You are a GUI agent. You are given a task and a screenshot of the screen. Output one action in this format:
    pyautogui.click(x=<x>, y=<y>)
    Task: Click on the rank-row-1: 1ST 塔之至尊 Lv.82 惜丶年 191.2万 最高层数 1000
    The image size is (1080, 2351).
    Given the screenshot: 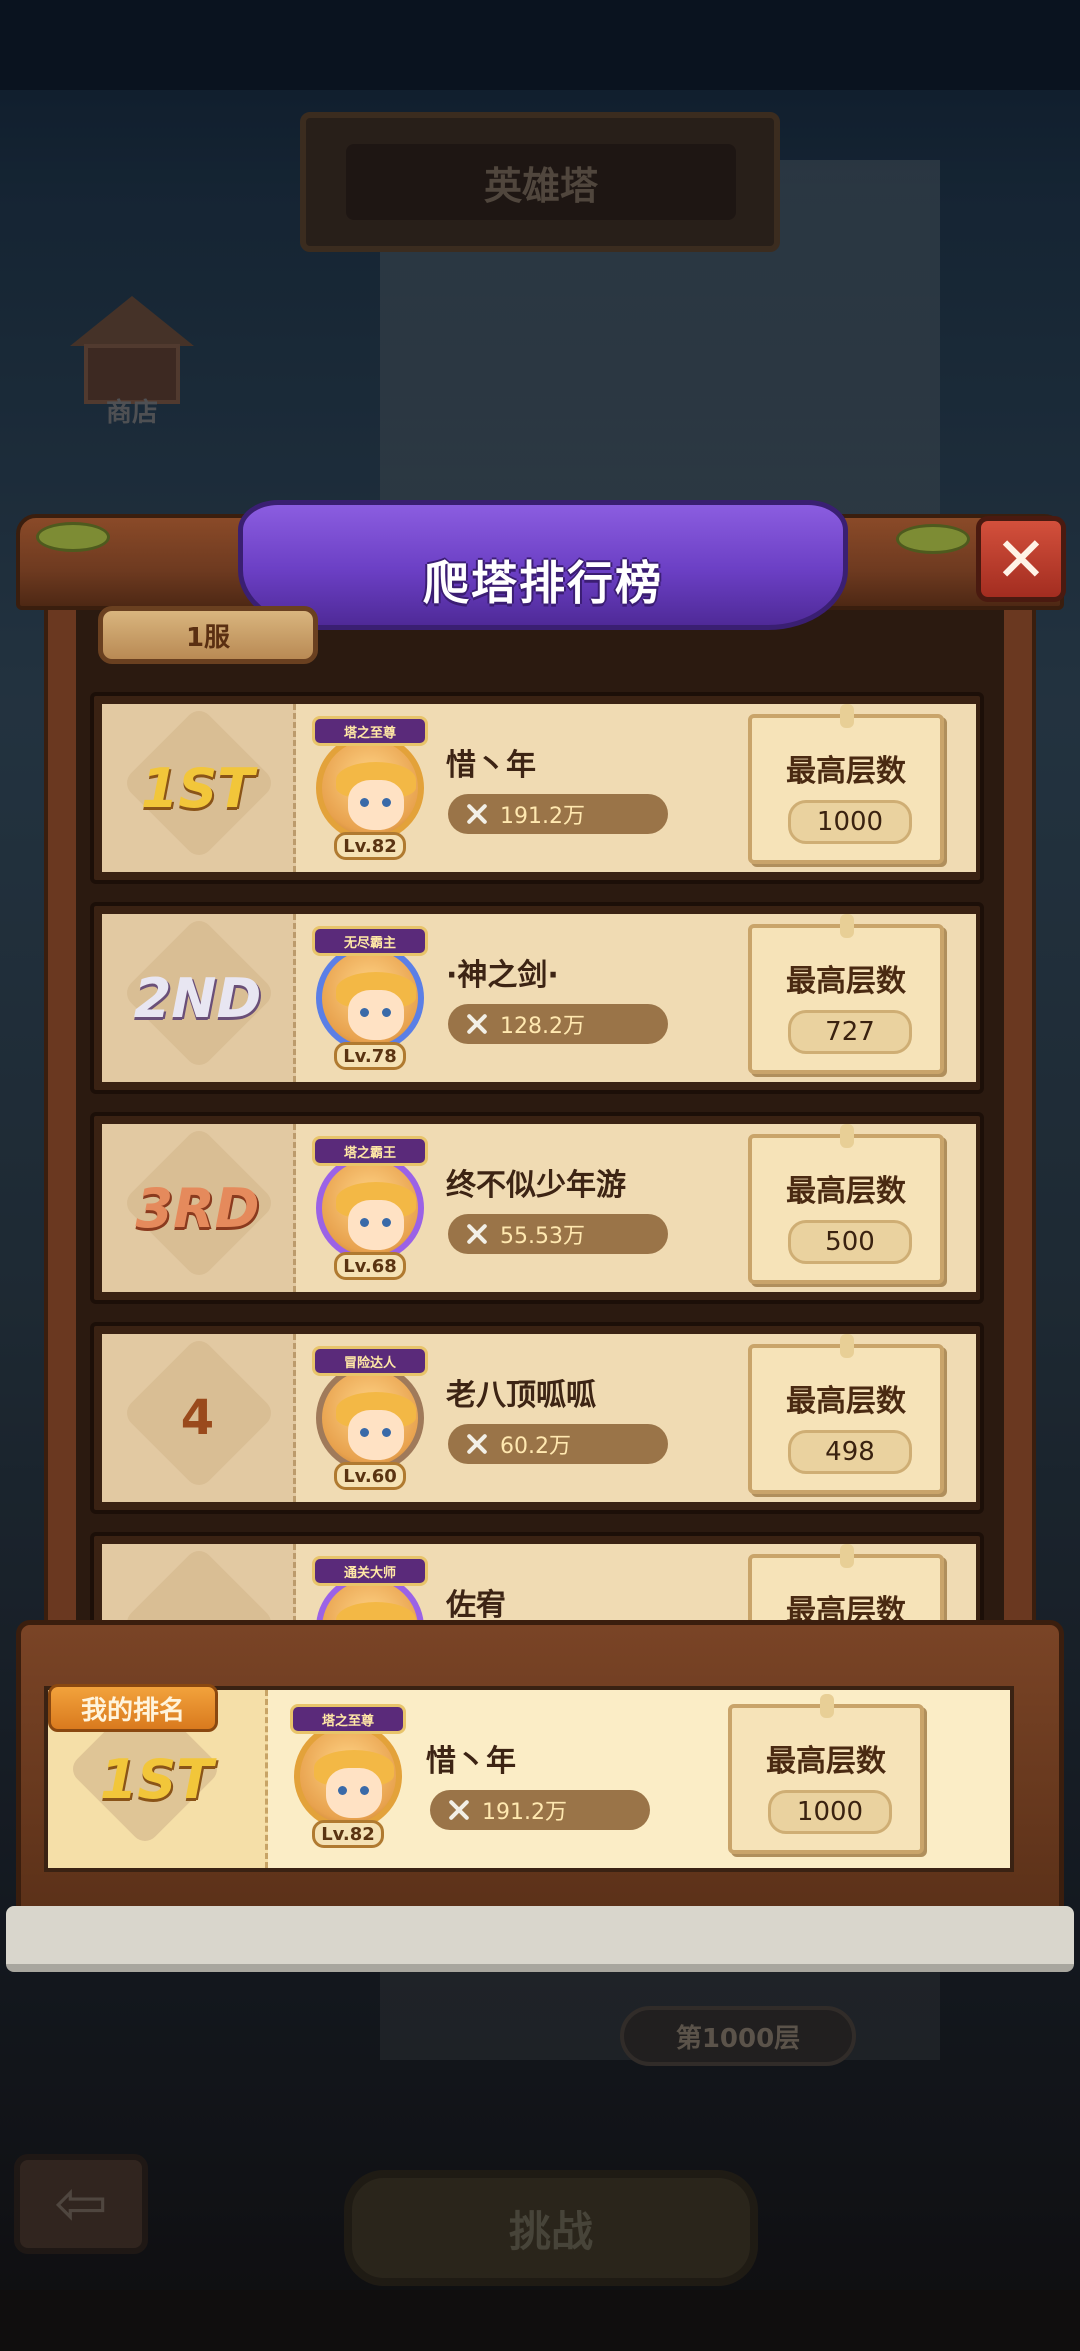 What is the action you would take?
    pyautogui.click(x=537, y=788)
    